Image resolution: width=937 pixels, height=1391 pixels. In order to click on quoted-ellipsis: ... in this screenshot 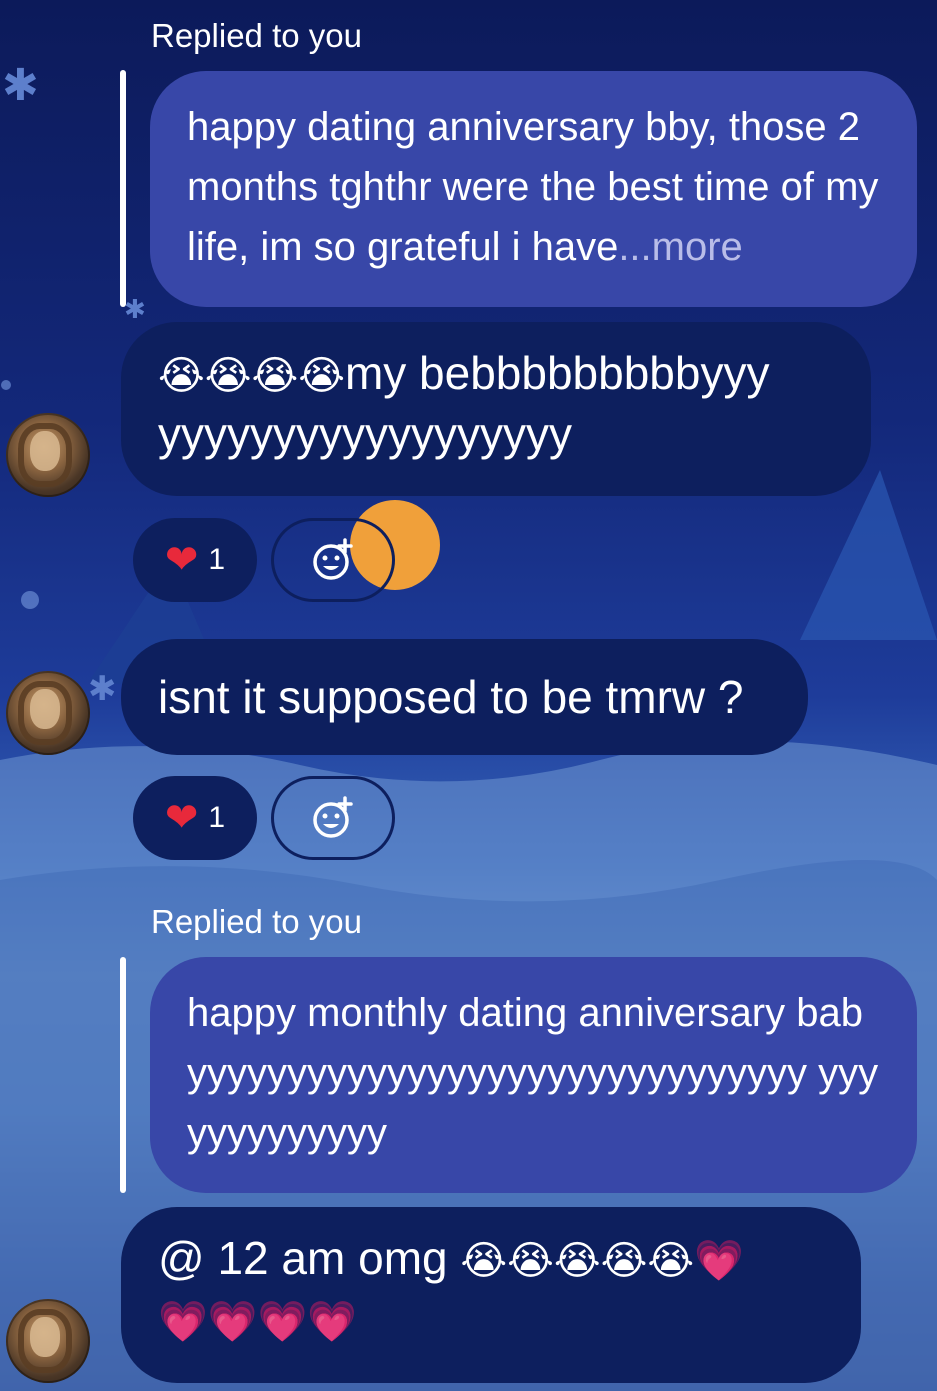, I will do `click(635, 247)`.